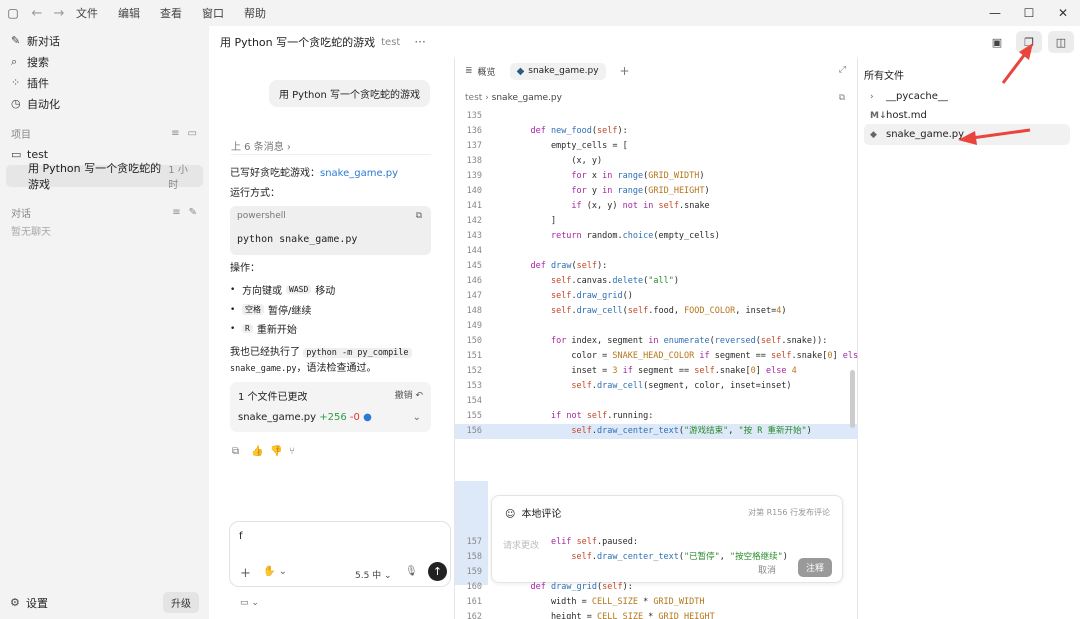 The width and height of the screenshot is (1080, 619). Describe the element at coordinates (255, 13) in the screenshot. I see `menu-help: 帮助` at that location.